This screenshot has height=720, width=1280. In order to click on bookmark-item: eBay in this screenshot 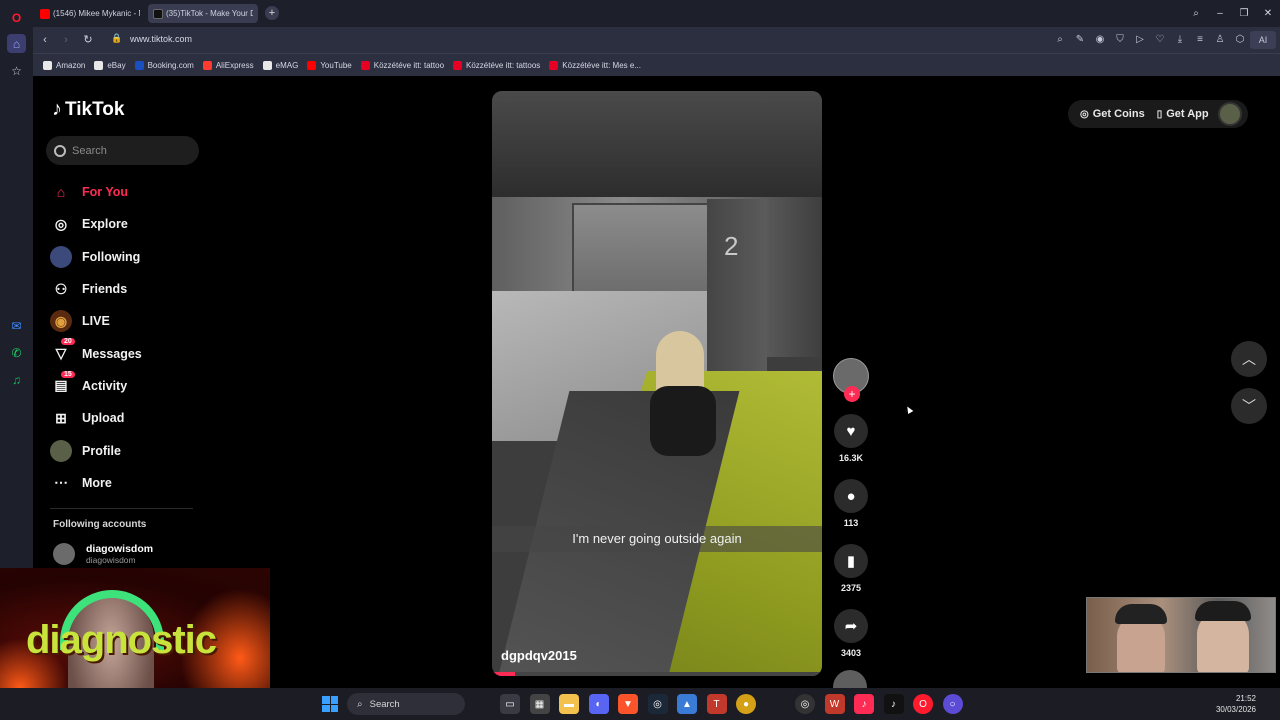, I will do `click(110, 65)`.